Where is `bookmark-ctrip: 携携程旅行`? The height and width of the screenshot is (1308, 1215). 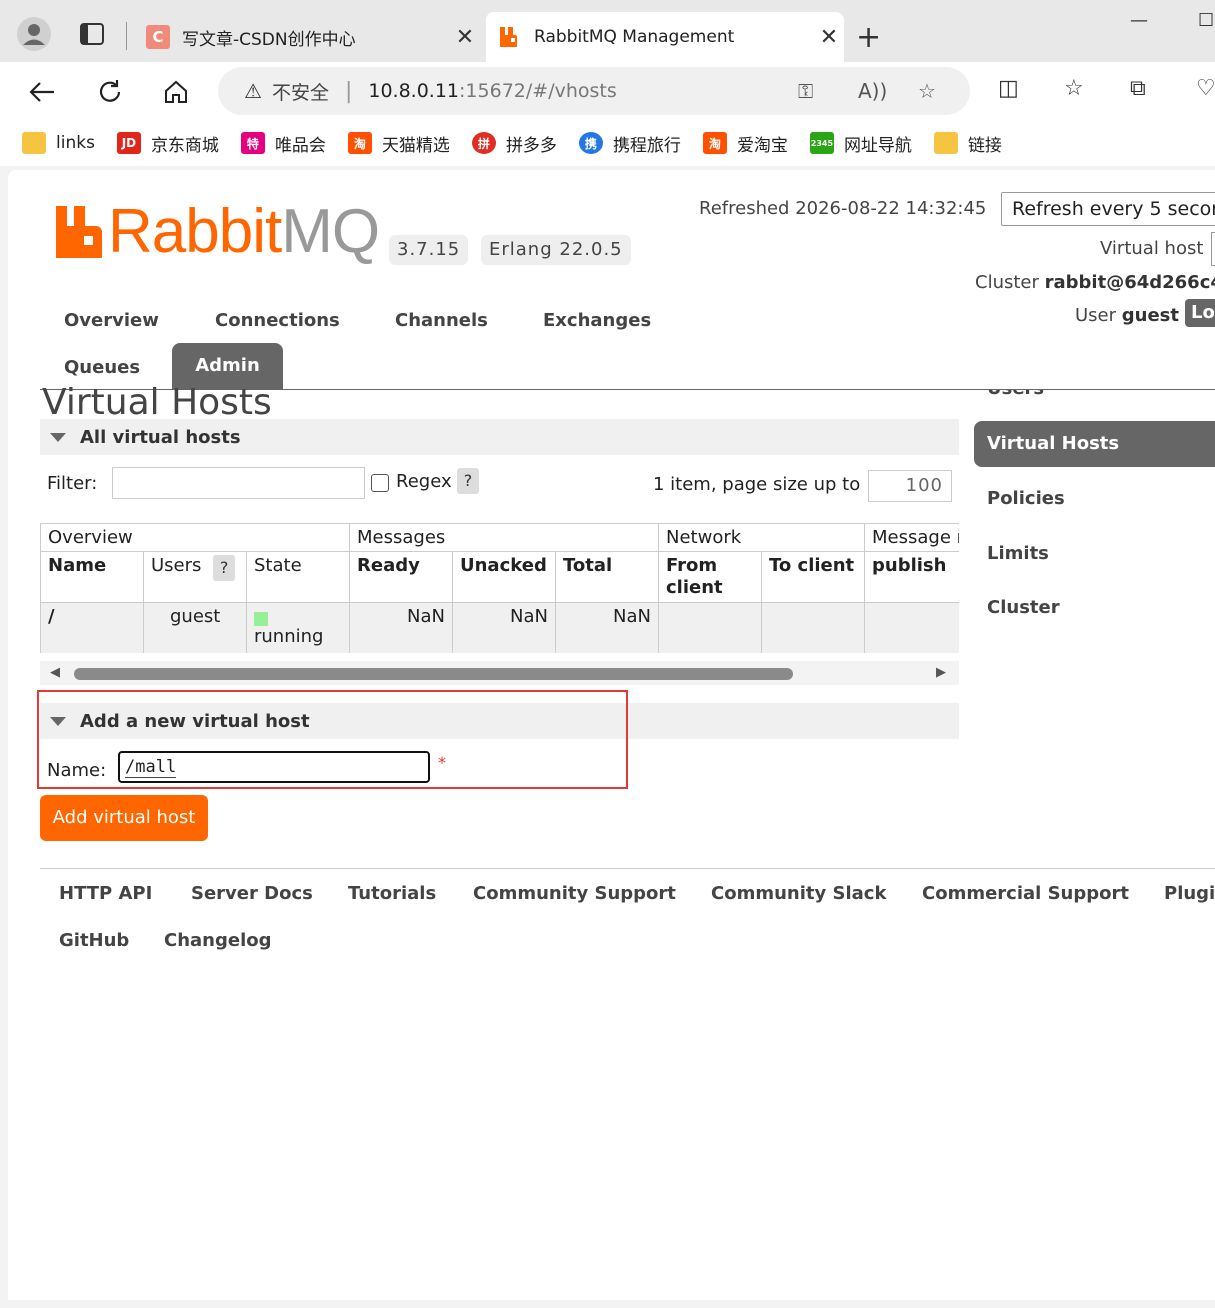
bookmark-ctrip: 携携程旅行 is located at coordinates (629, 143).